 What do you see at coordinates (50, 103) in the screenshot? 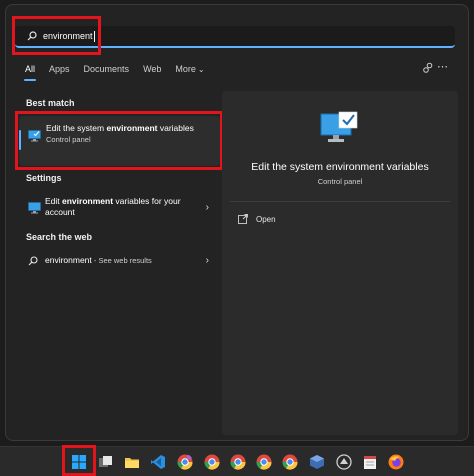
I see `best-match-heading: Best match` at bounding box center [50, 103].